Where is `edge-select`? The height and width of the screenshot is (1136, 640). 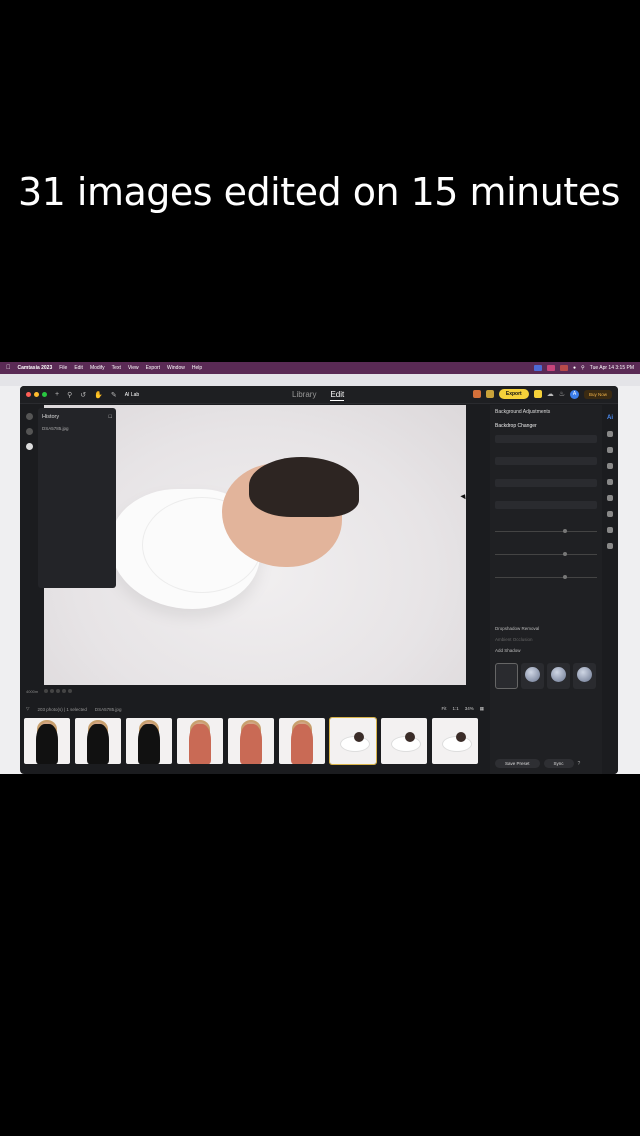
edge-select is located at coordinates (546, 505).